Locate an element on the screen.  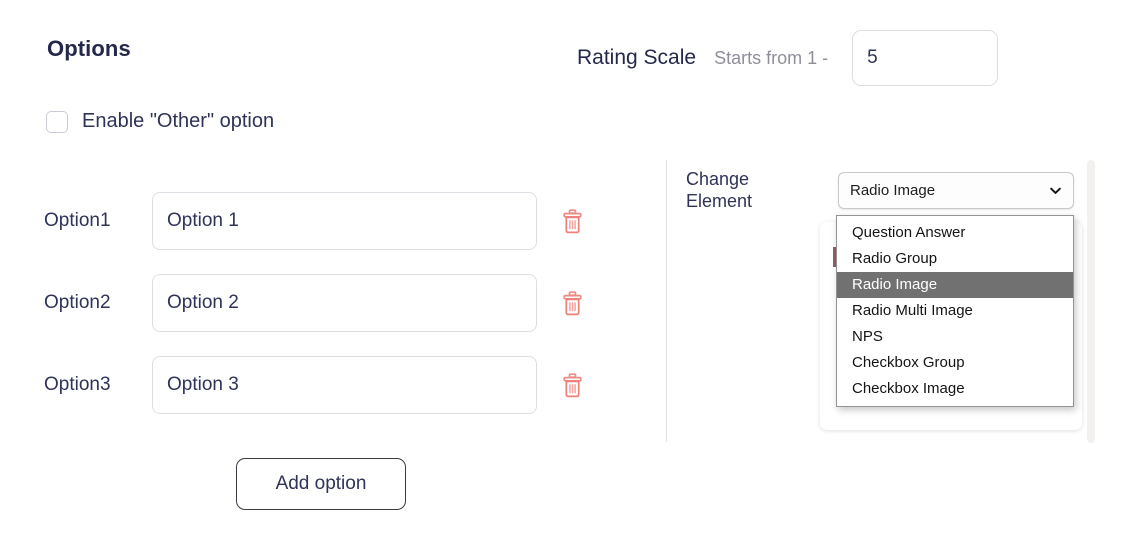
enable-other-option-row: Enable "Other" option is located at coordinates (160, 121).